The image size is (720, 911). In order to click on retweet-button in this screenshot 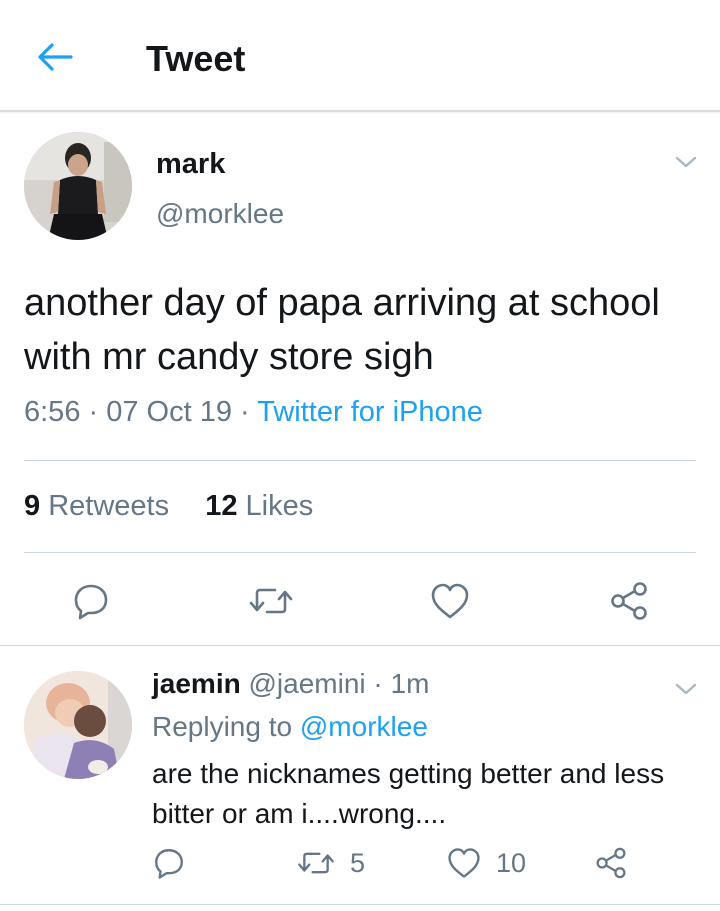, I will do `click(271, 601)`.